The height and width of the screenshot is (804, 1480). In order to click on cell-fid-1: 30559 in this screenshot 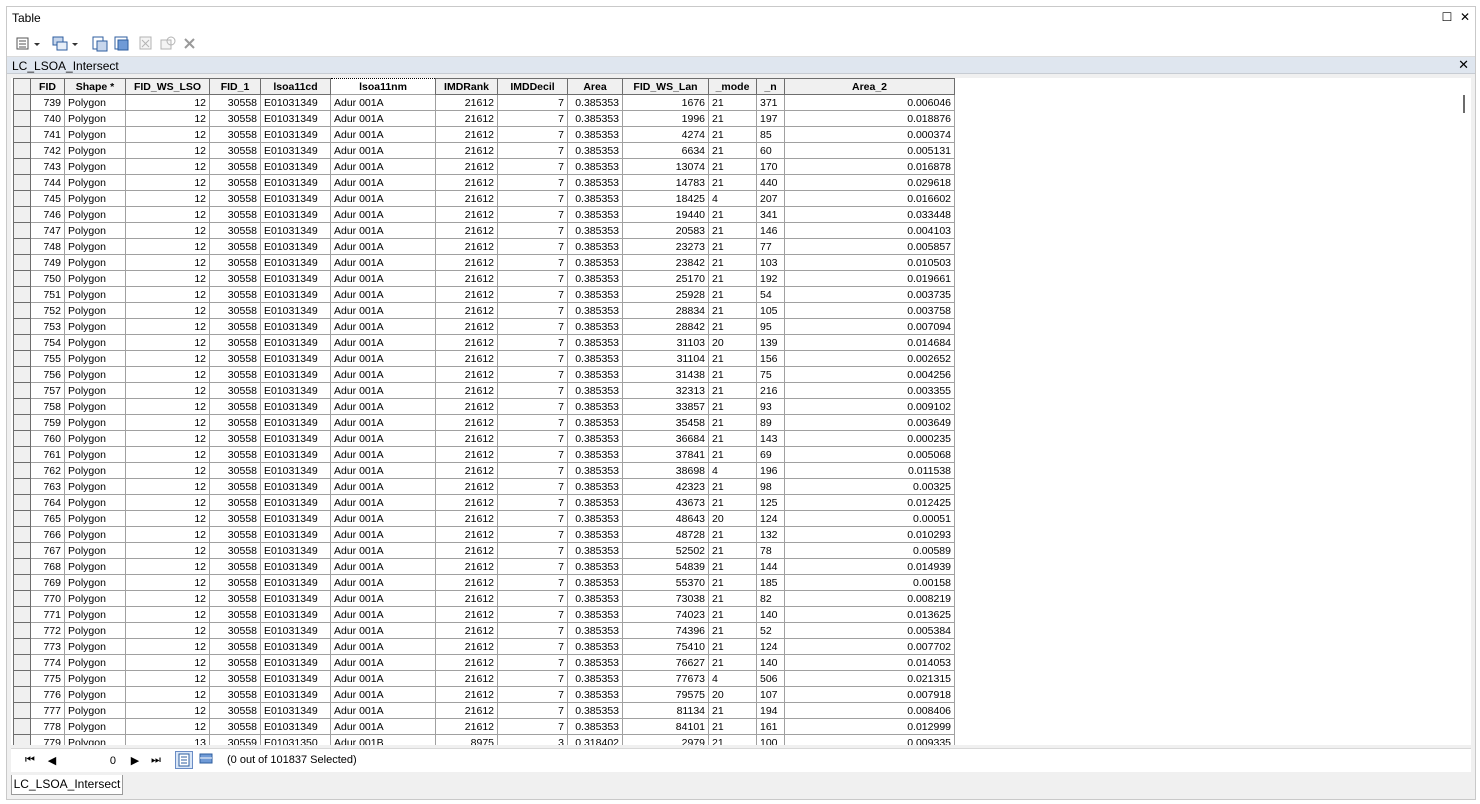, I will do `click(235, 739)`.